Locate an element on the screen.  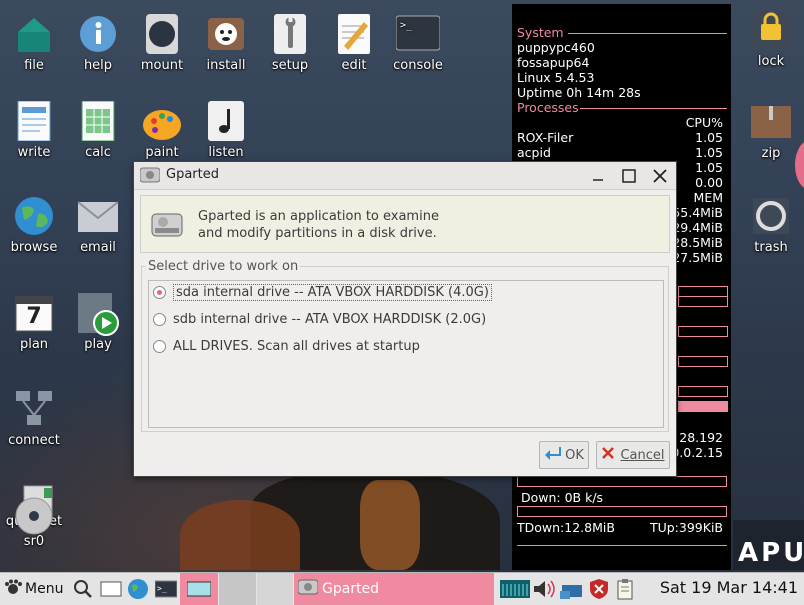
desktop-icon-write: write is located at coordinates (34, 130).